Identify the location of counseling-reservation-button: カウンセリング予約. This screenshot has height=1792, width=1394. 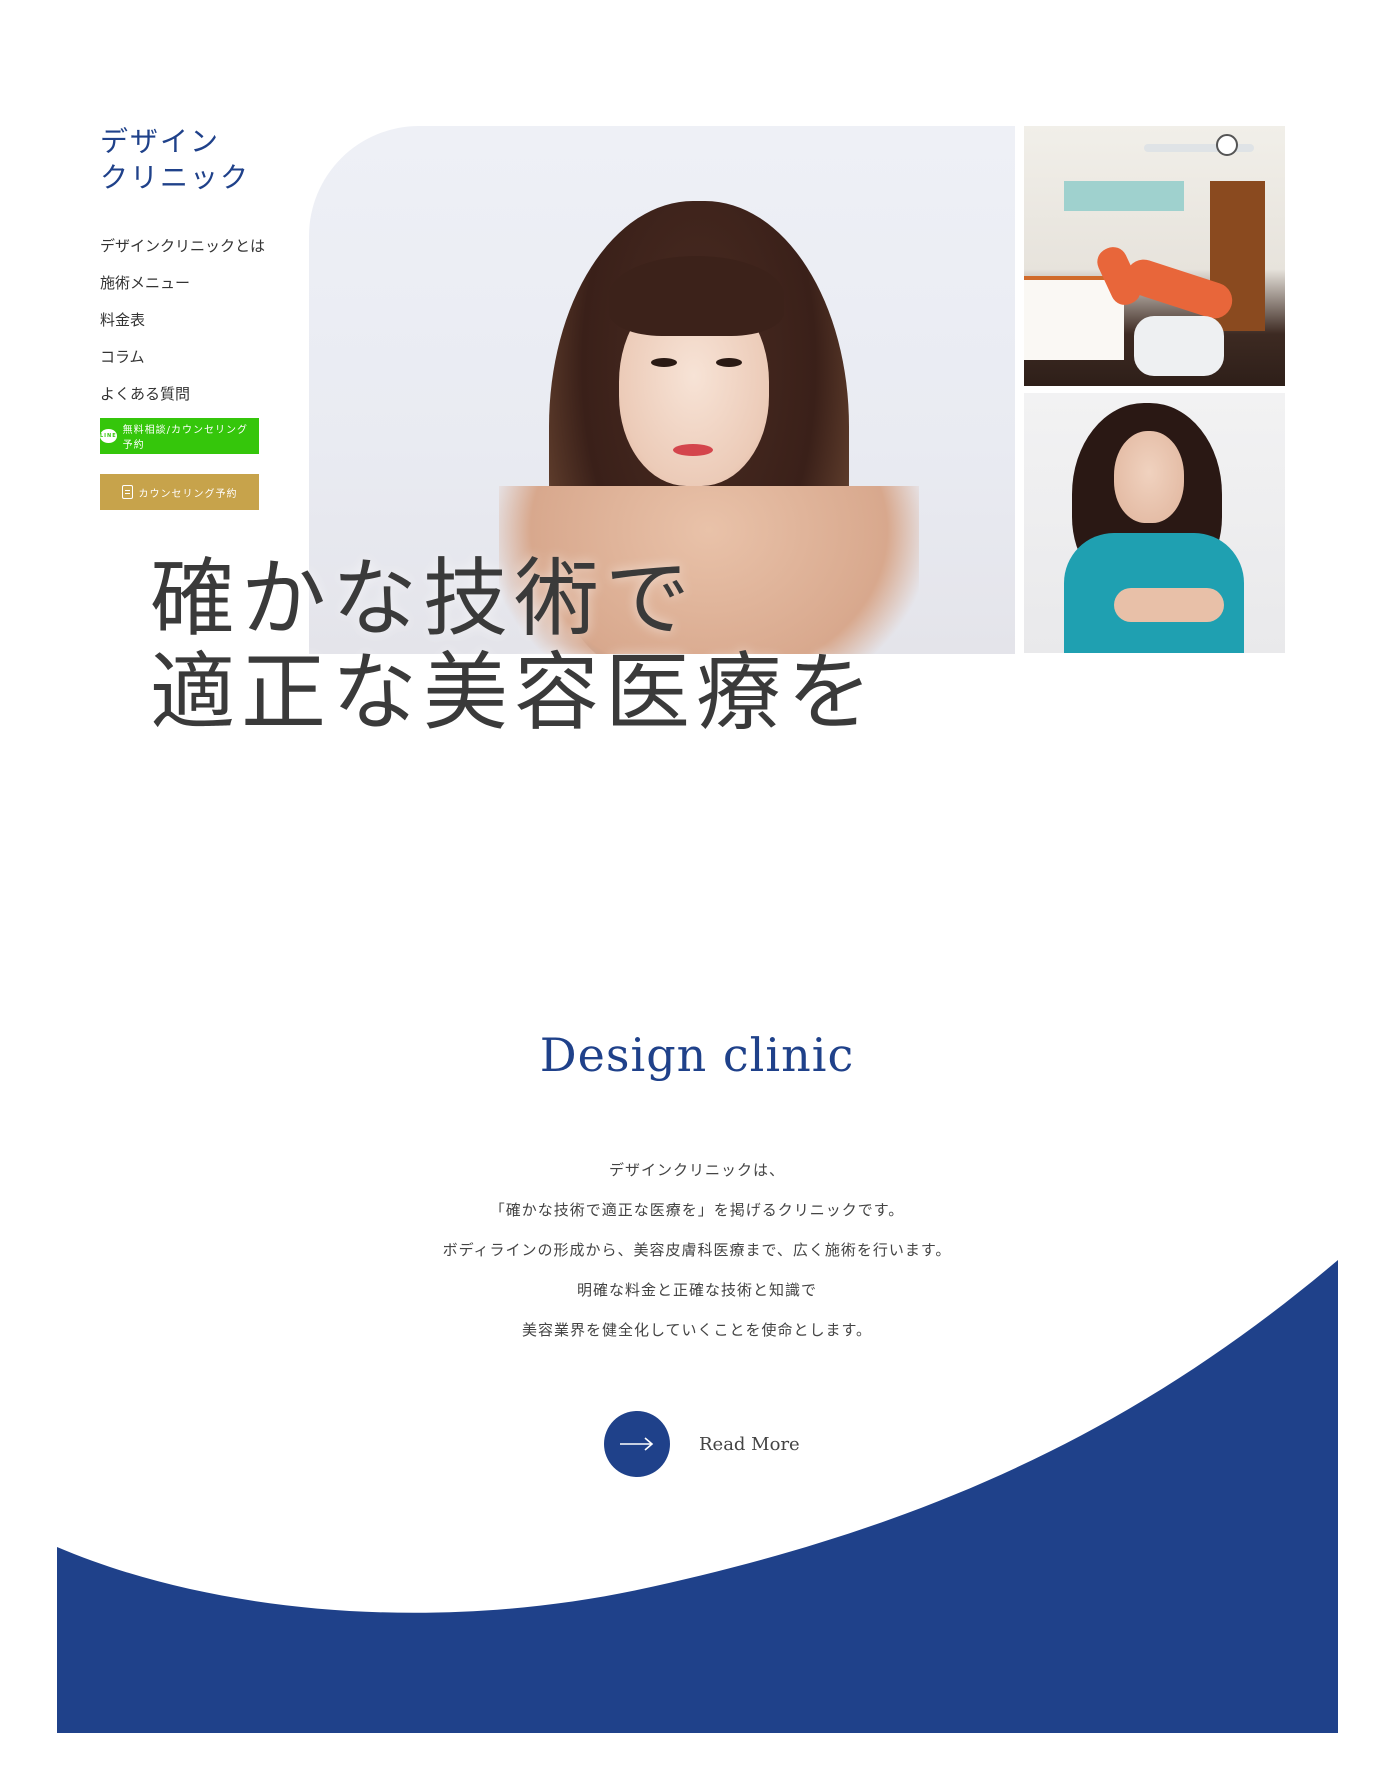
(179, 492).